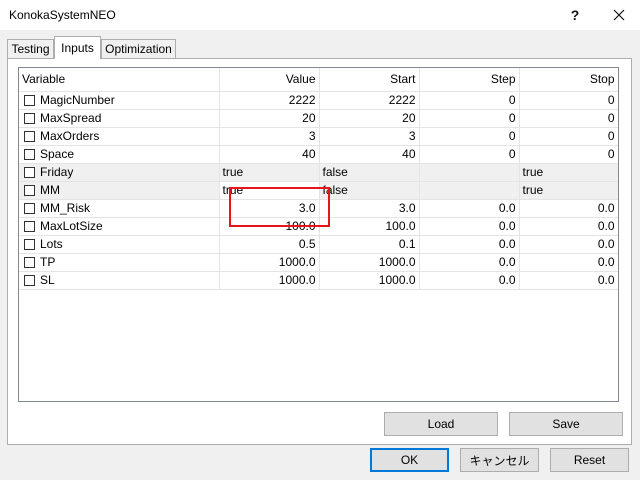 This screenshot has width=640, height=480. I want to click on table-row: Lots 0.5 0.1 0.0 0.0, so click(318, 244).